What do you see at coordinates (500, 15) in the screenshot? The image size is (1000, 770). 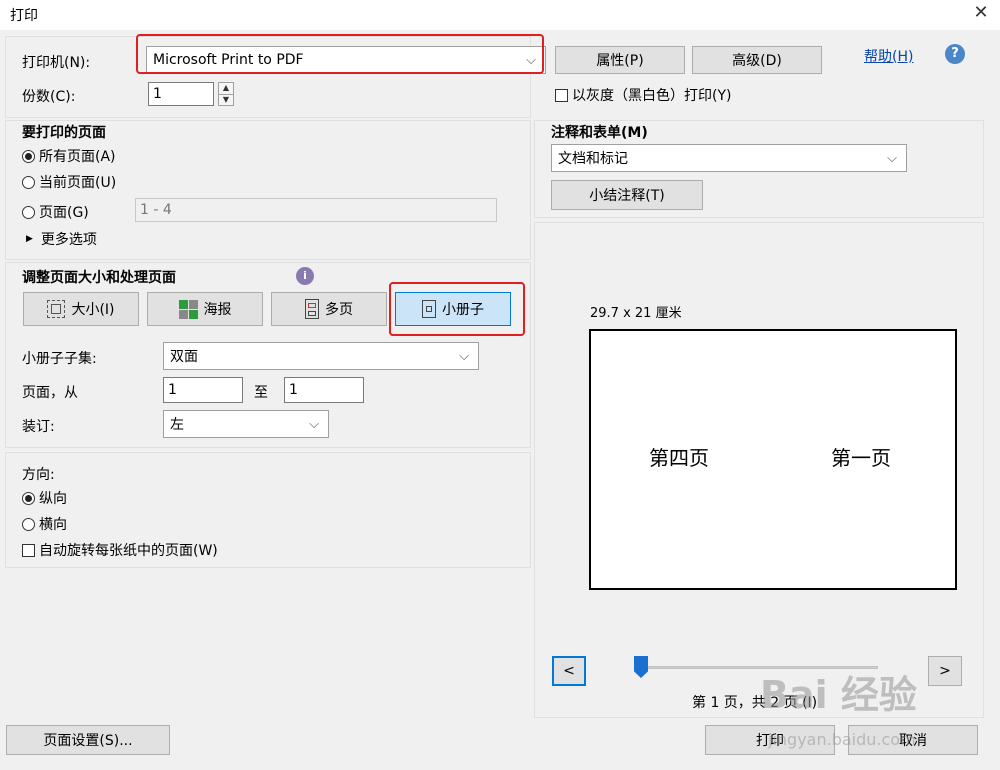 I see `title-bar` at bounding box center [500, 15].